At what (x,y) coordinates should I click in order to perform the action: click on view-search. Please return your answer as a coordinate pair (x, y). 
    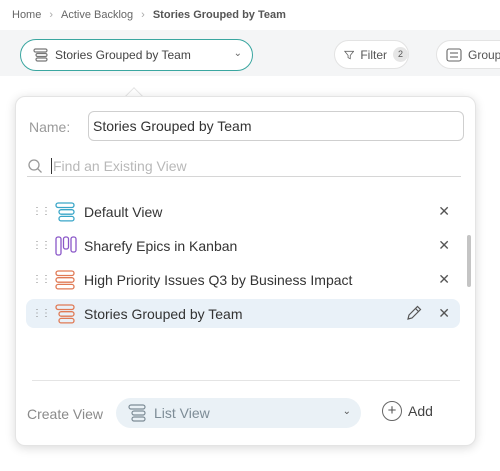
    Looking at the image, I should click on (244, 166).